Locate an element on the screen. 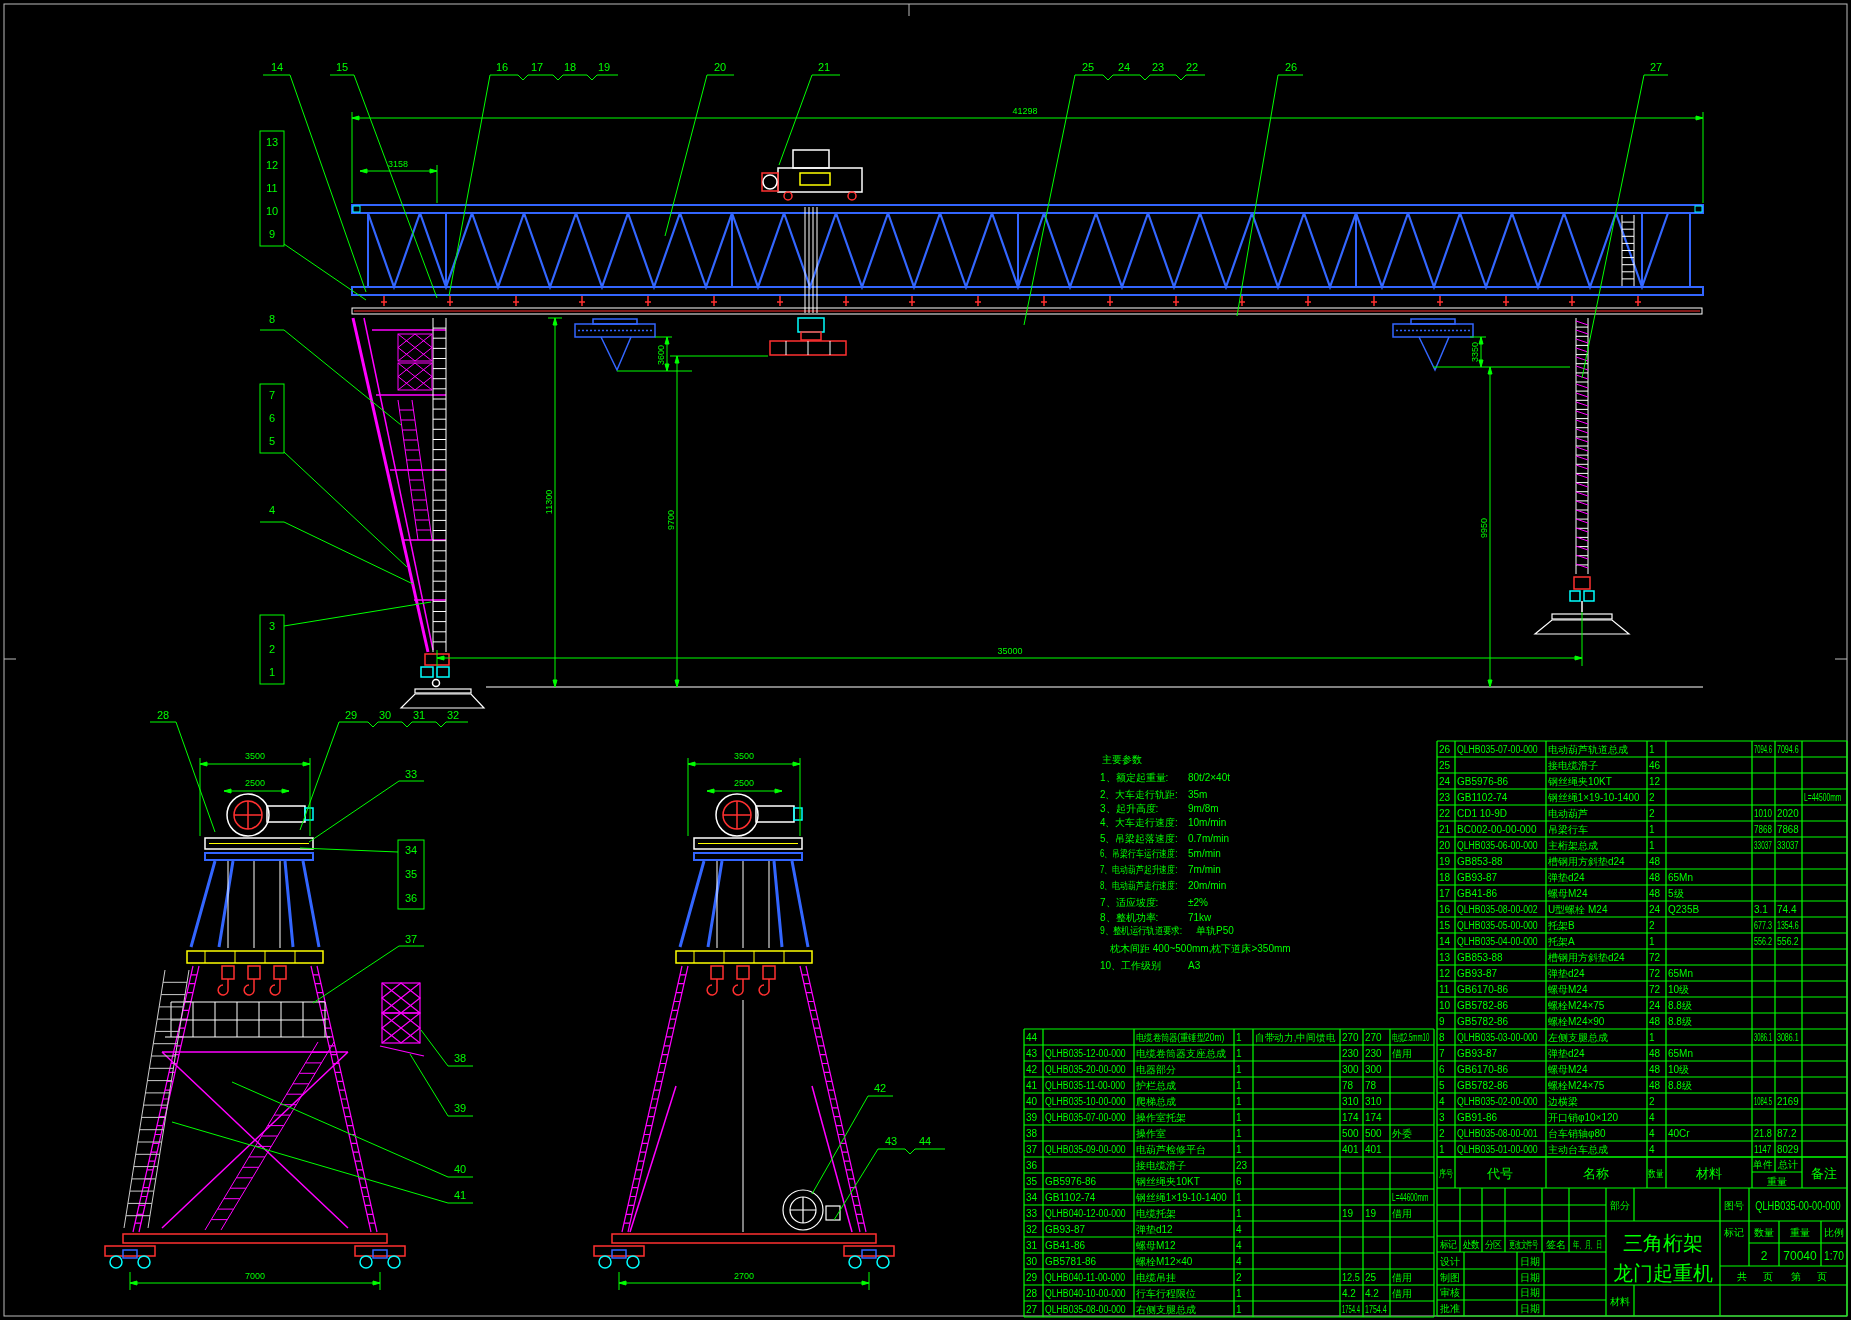 The width and height of the screenshot is (1851, 1320). part-code: QLHB040-10-00-000 is located at coordinates (1085, 1294).